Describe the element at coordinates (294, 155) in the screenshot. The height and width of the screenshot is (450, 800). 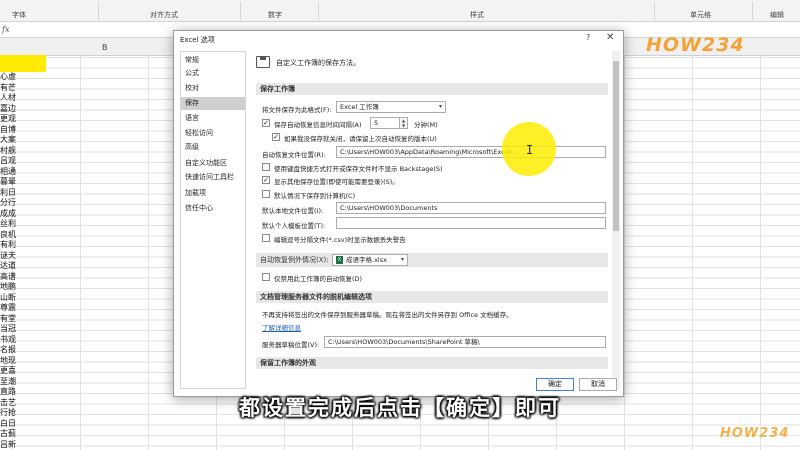
I see `autorecover-path-label: 自动恢复文件位置(R):` at that location.